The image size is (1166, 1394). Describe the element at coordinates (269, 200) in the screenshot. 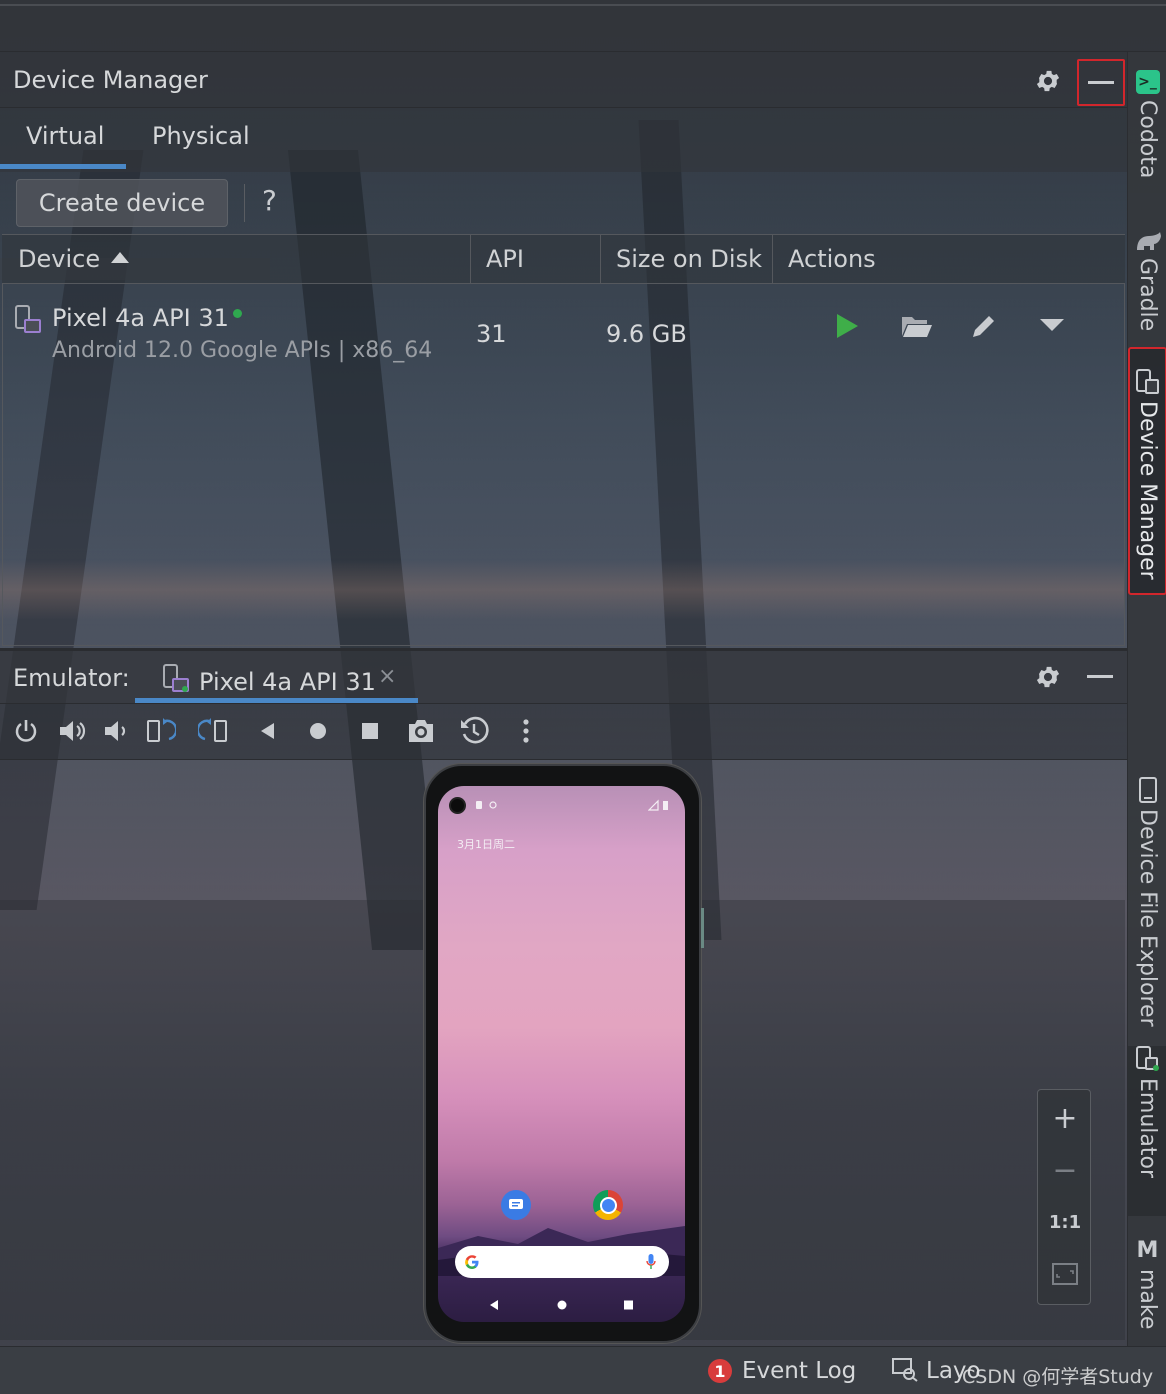

I see `help-icon: ?` at that location.